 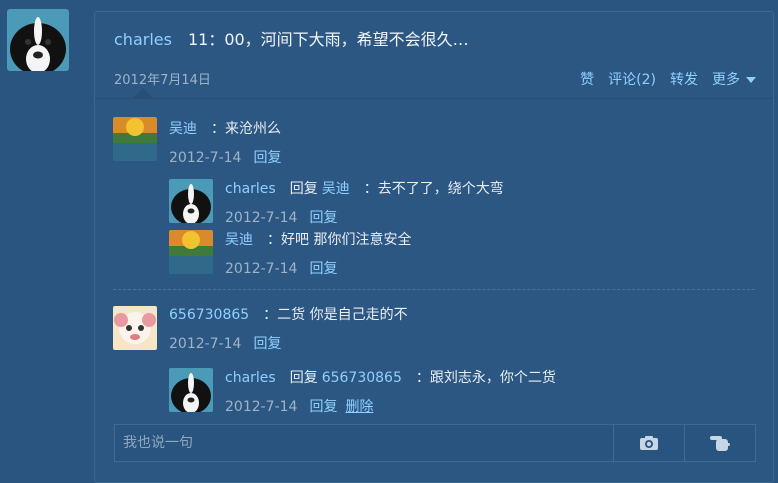 What do you see at coordinates (209, 315) in the screenshot?
I see `comment-author: 656730865` at bounding box center [209, 315].